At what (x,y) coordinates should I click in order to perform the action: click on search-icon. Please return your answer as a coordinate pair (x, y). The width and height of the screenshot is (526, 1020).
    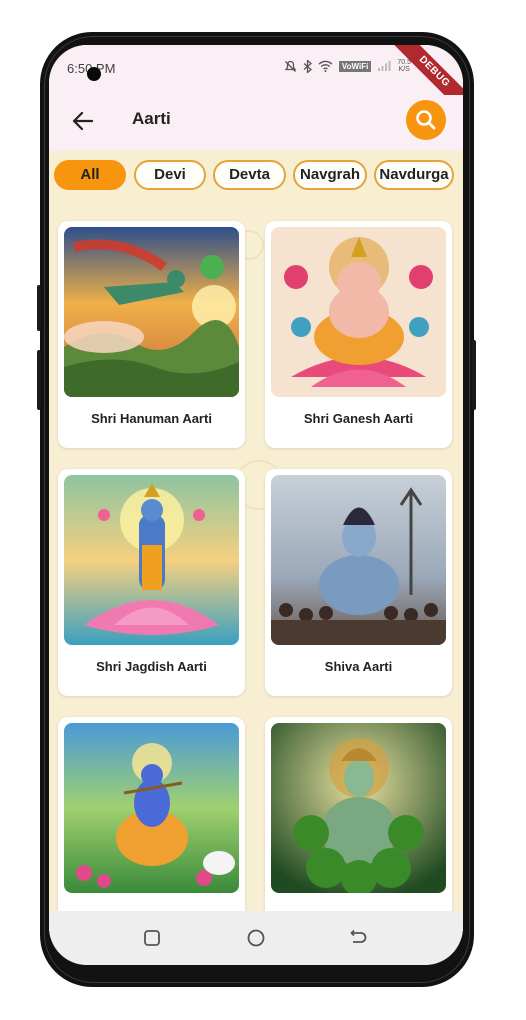
    Looking at the image, I should click on (426, 120).